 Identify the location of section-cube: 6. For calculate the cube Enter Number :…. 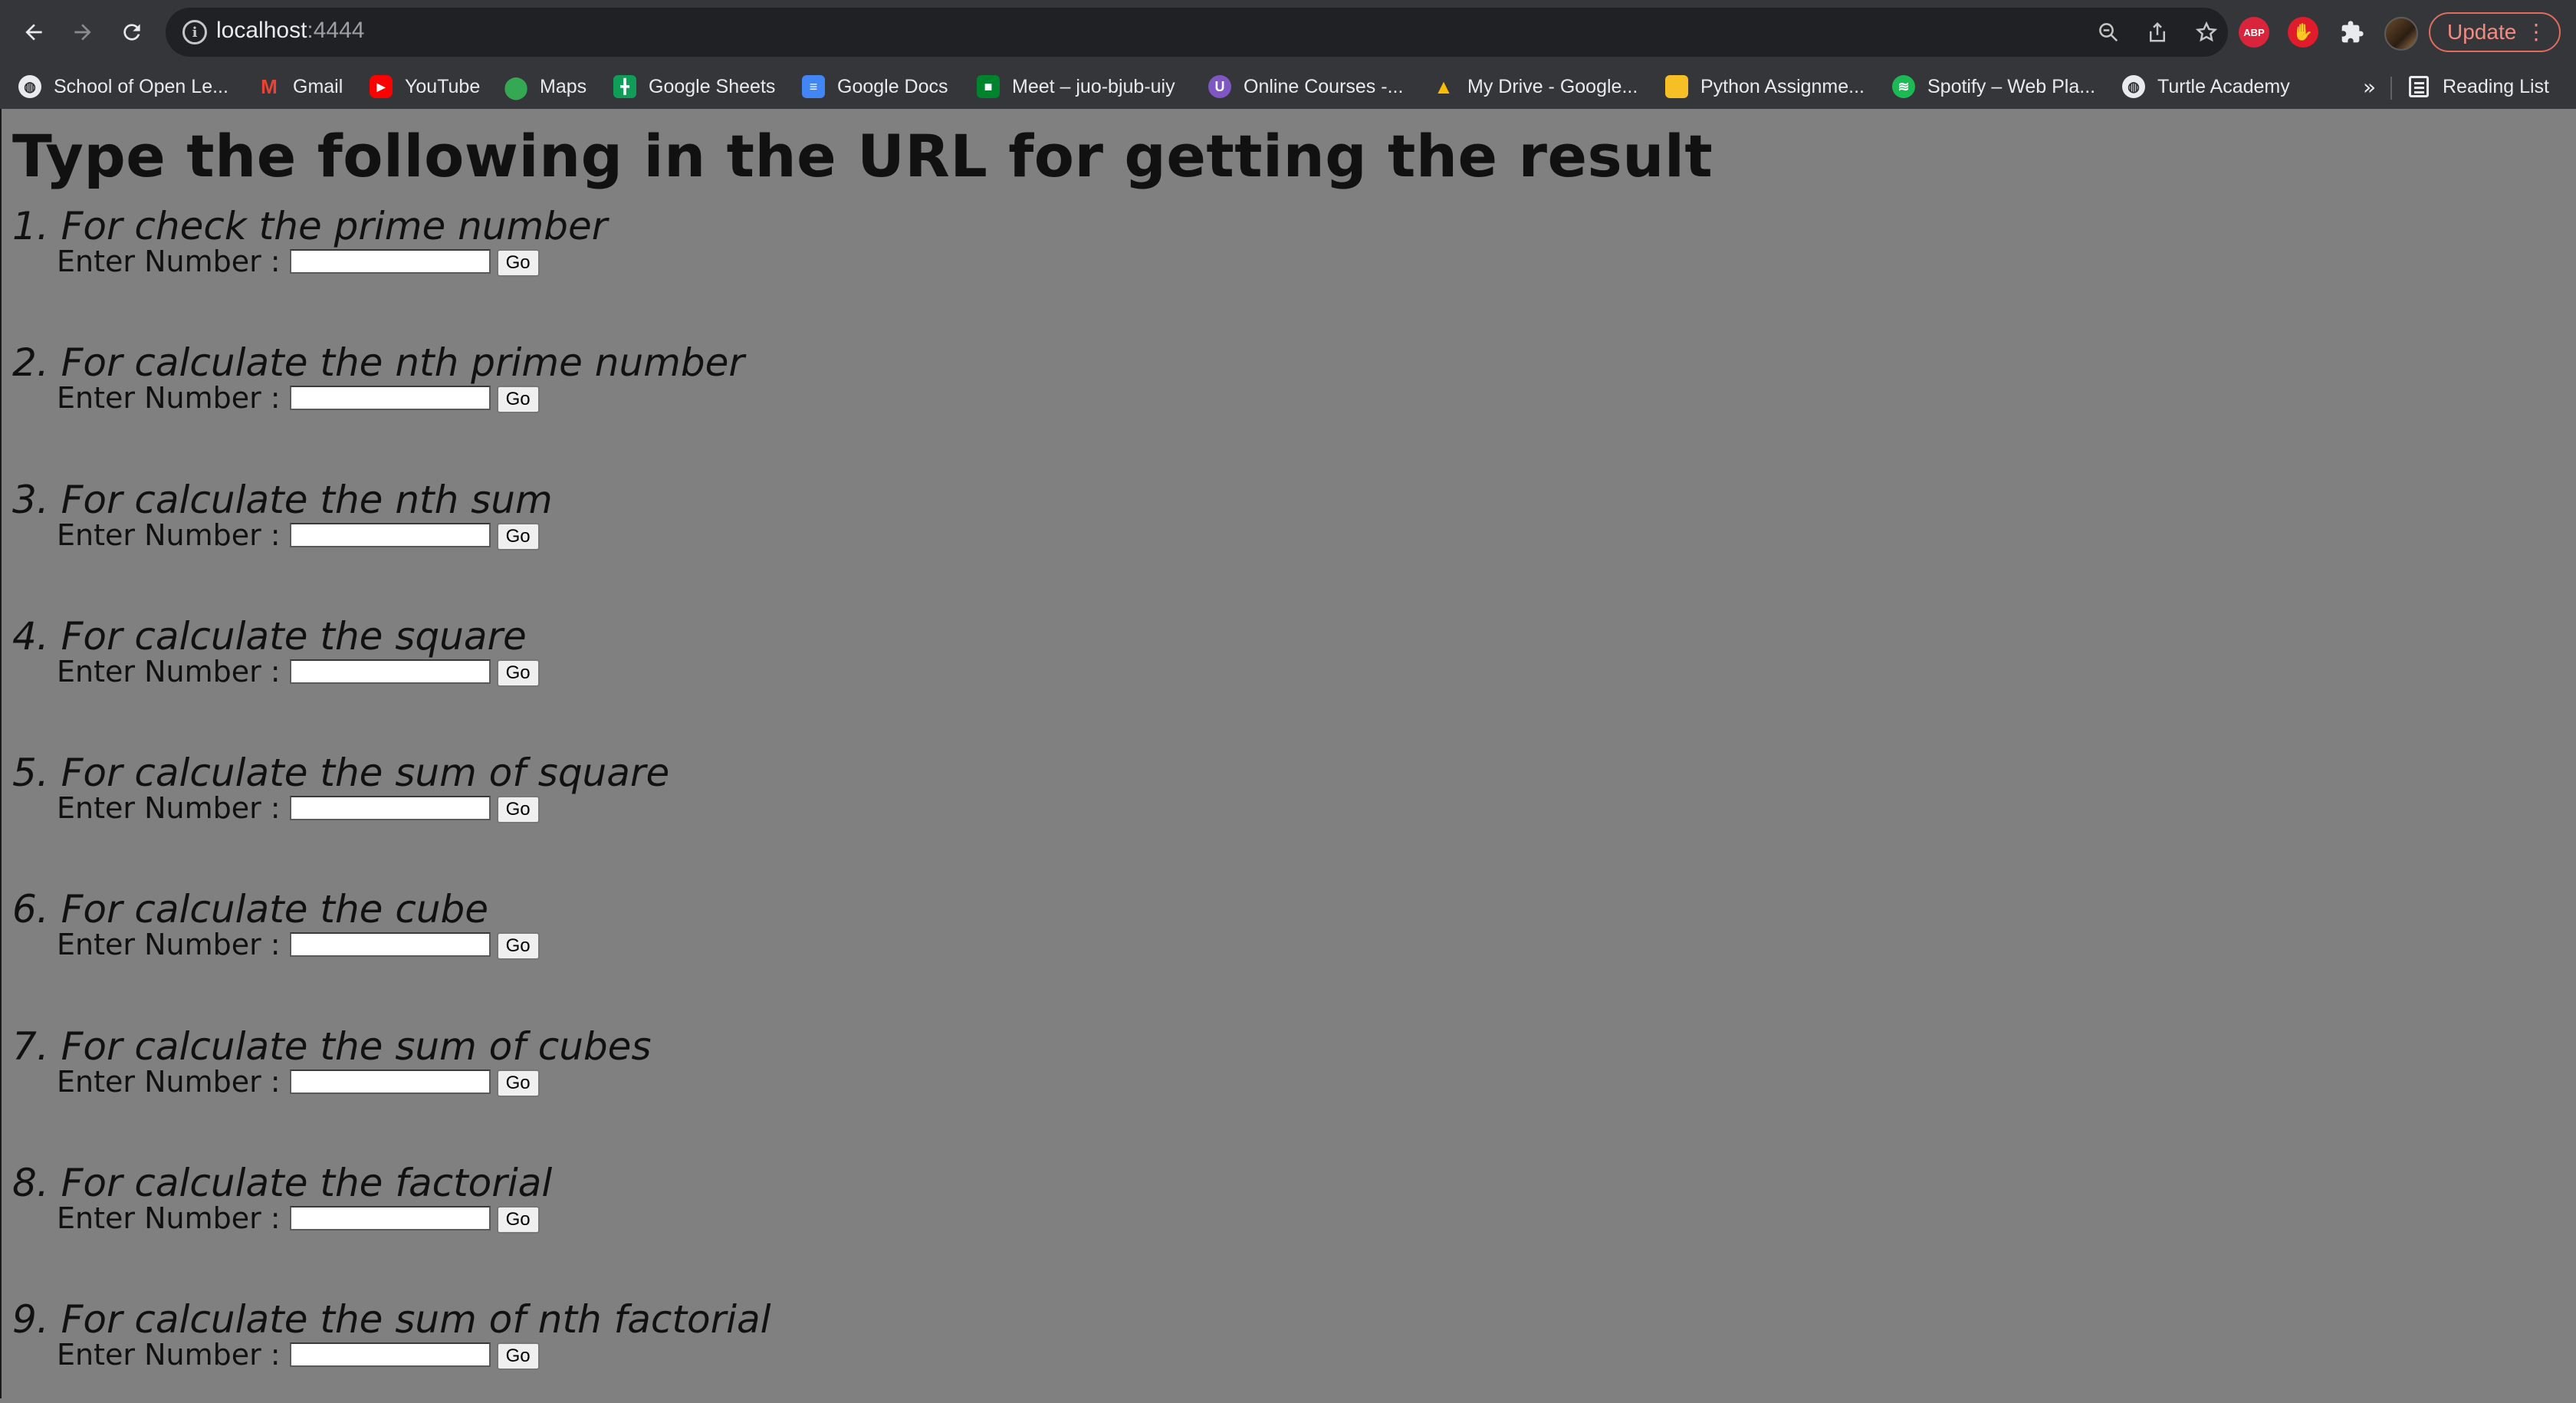
(472, 940).